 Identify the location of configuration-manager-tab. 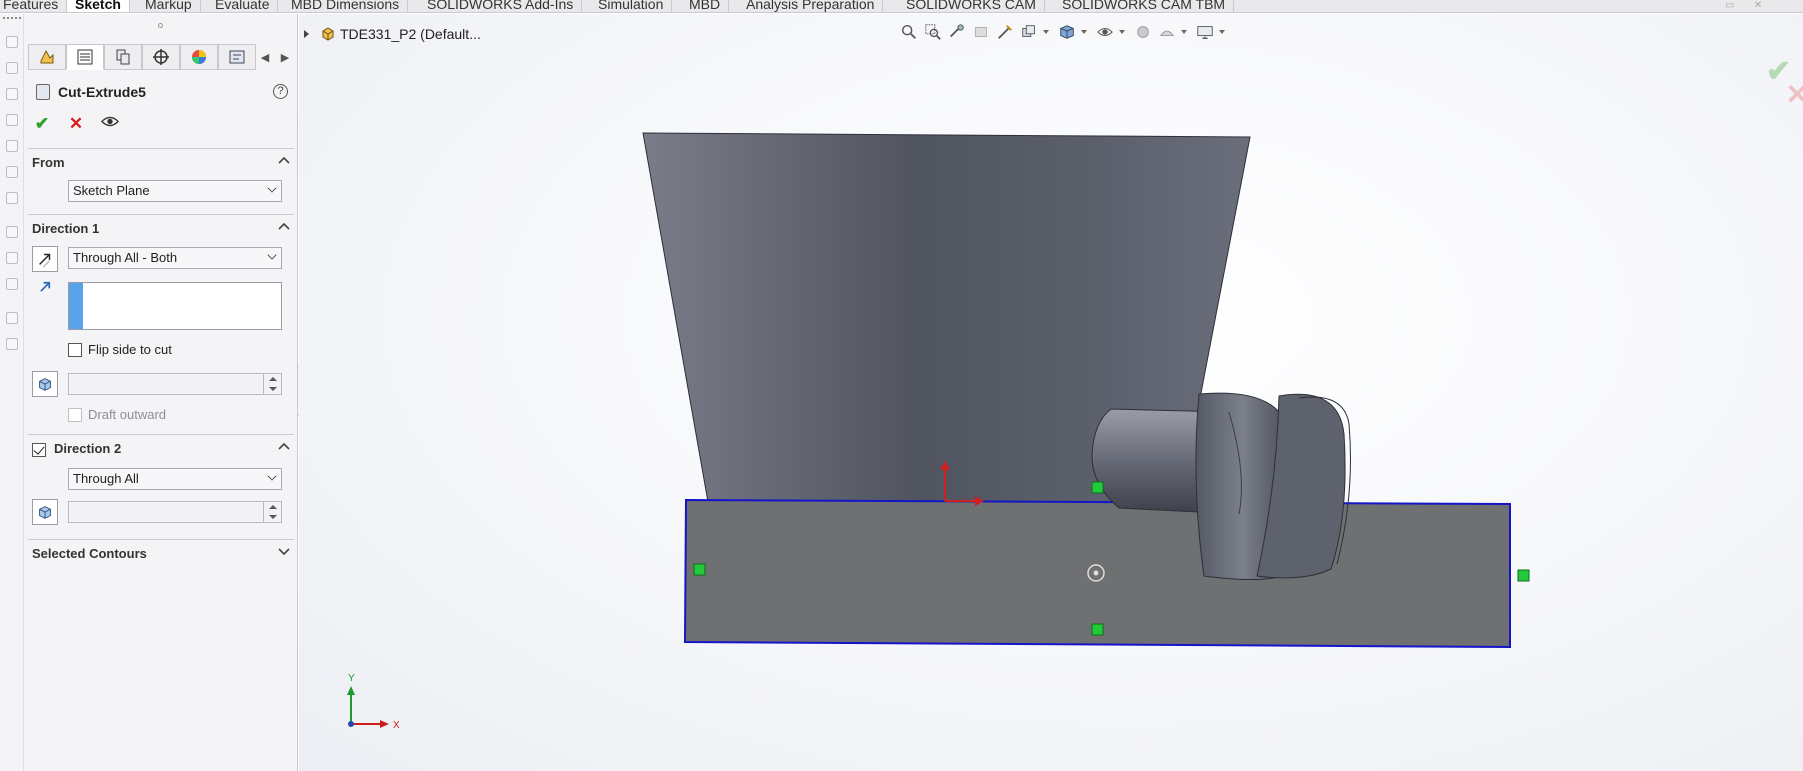
(123, 57).